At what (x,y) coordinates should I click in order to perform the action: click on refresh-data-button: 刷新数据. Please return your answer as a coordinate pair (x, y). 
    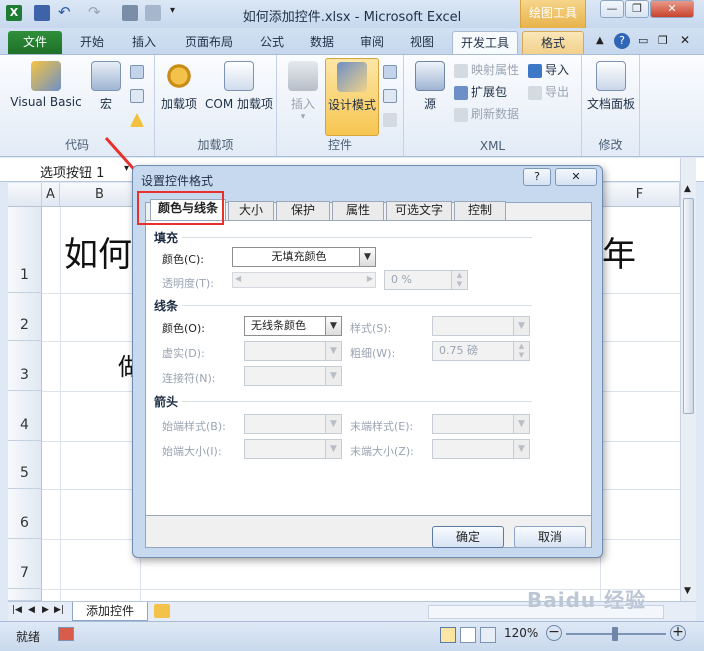
    Looking at the image, I should click on (486, 113).